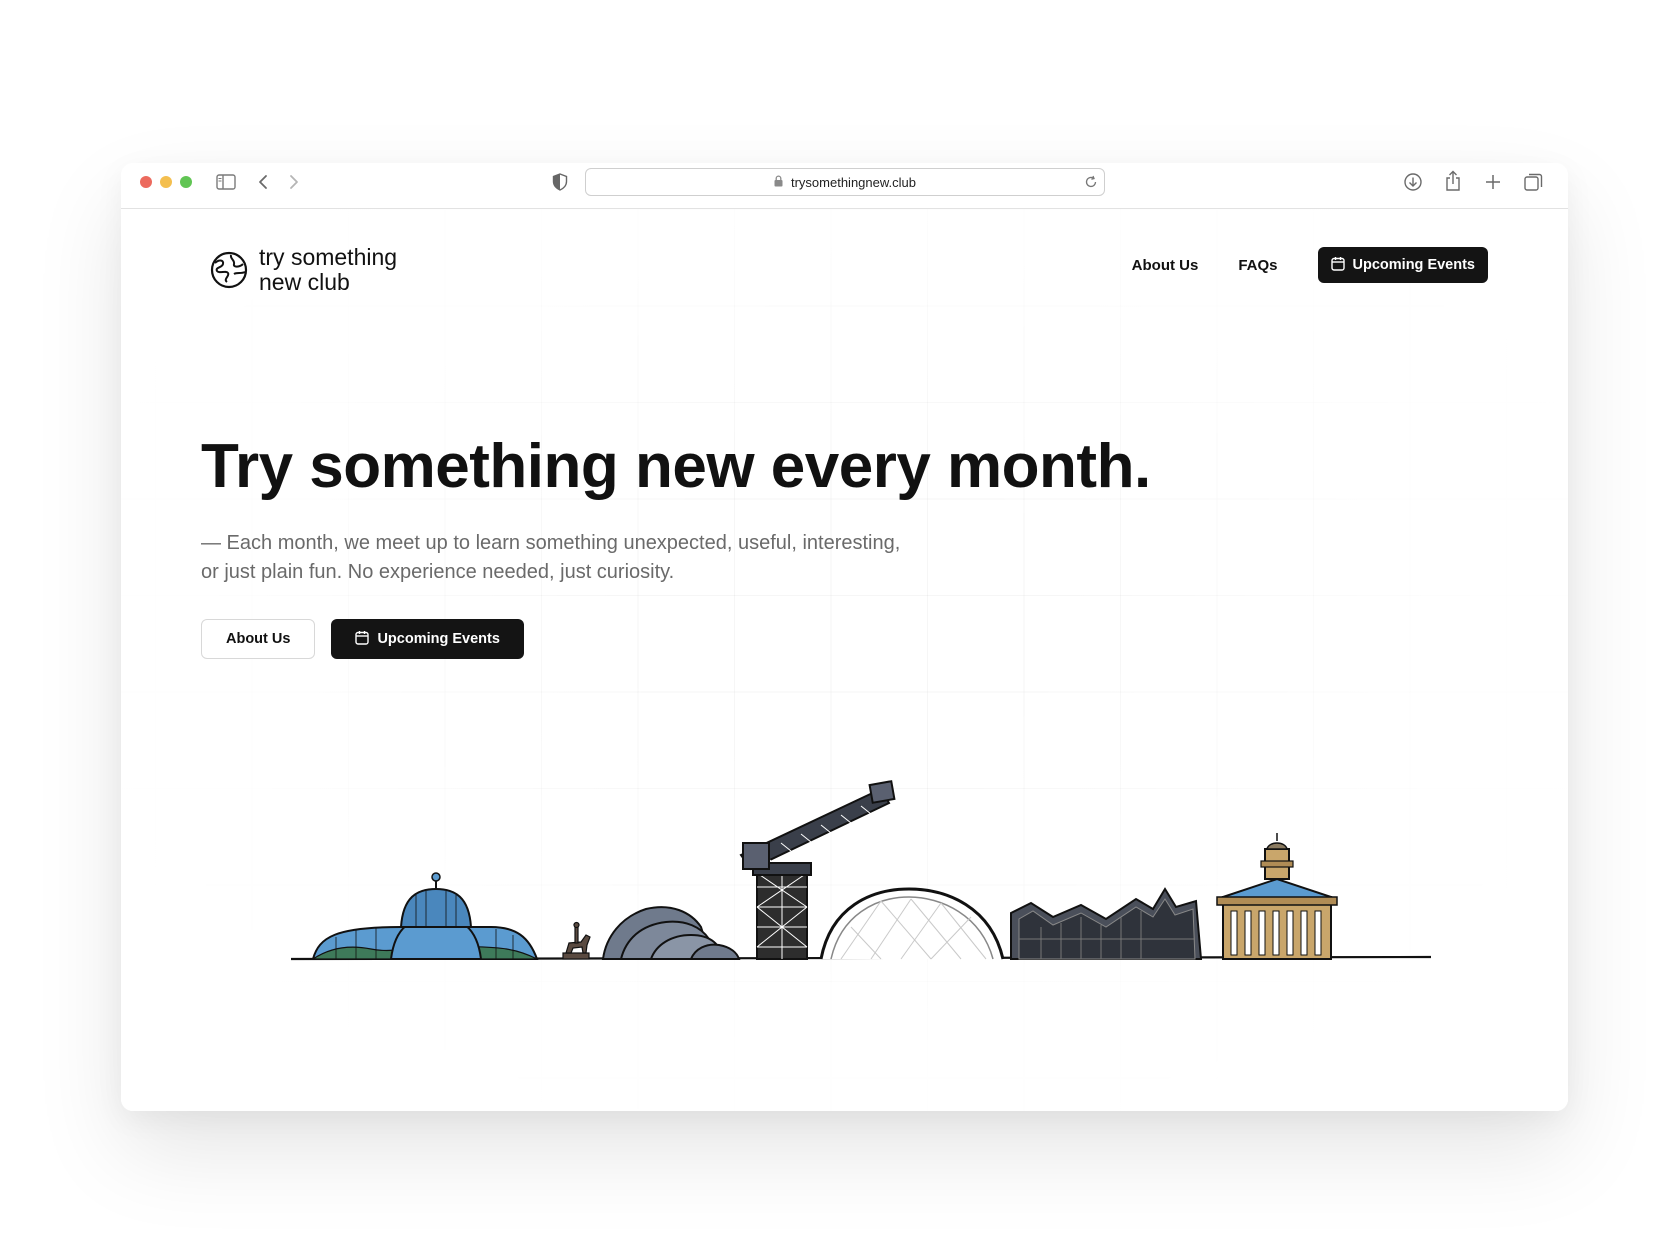 This screenshot has width=1680, height=1260. Describe the element at coordinates (1453, 181) in the screenshot. I see `share-icon` at that location.